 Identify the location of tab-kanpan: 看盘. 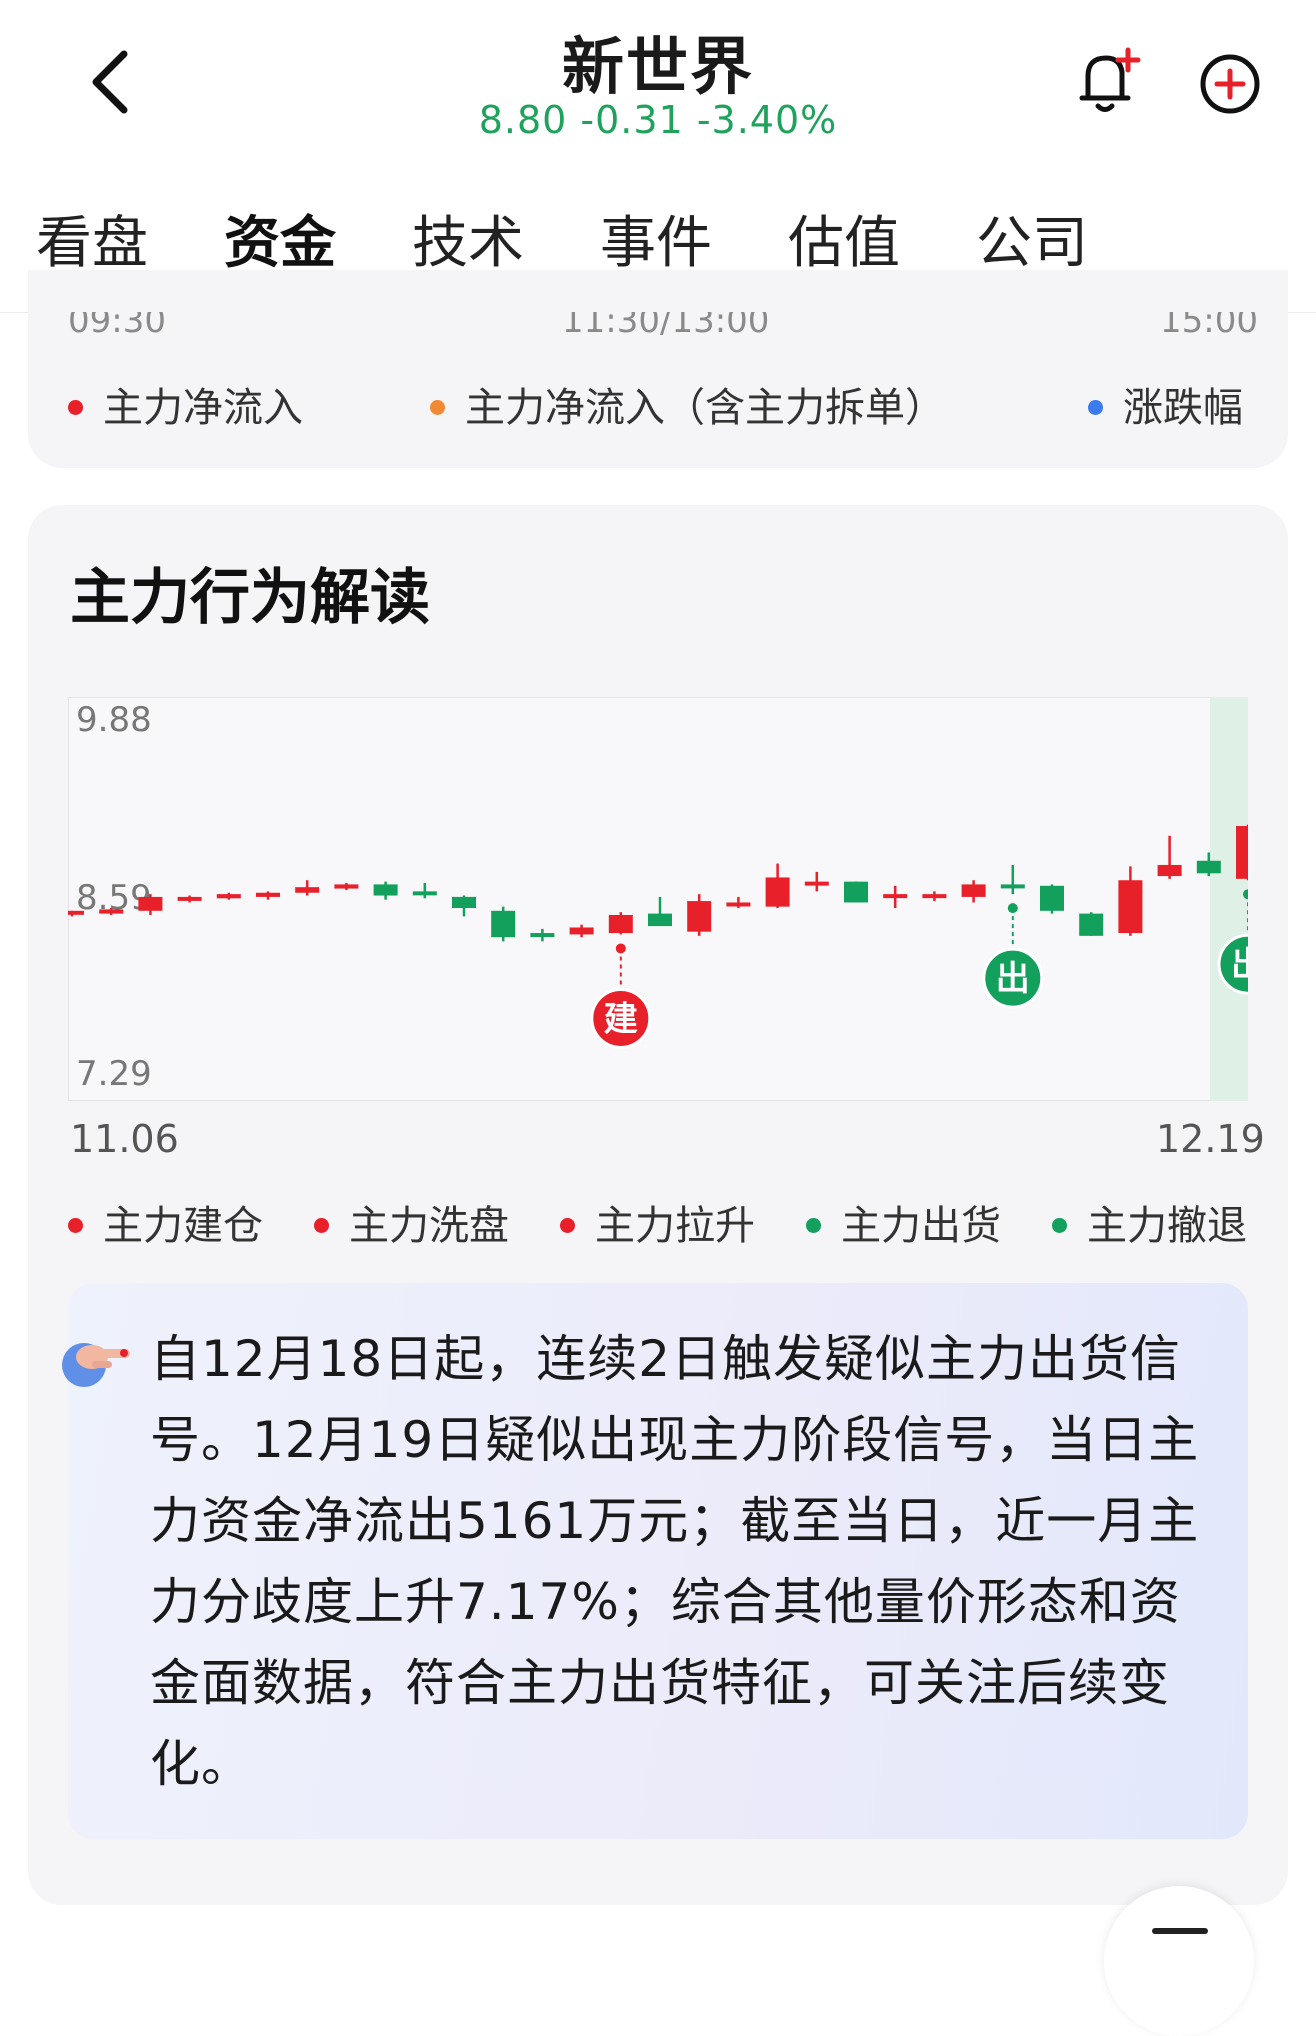
(92, 238).